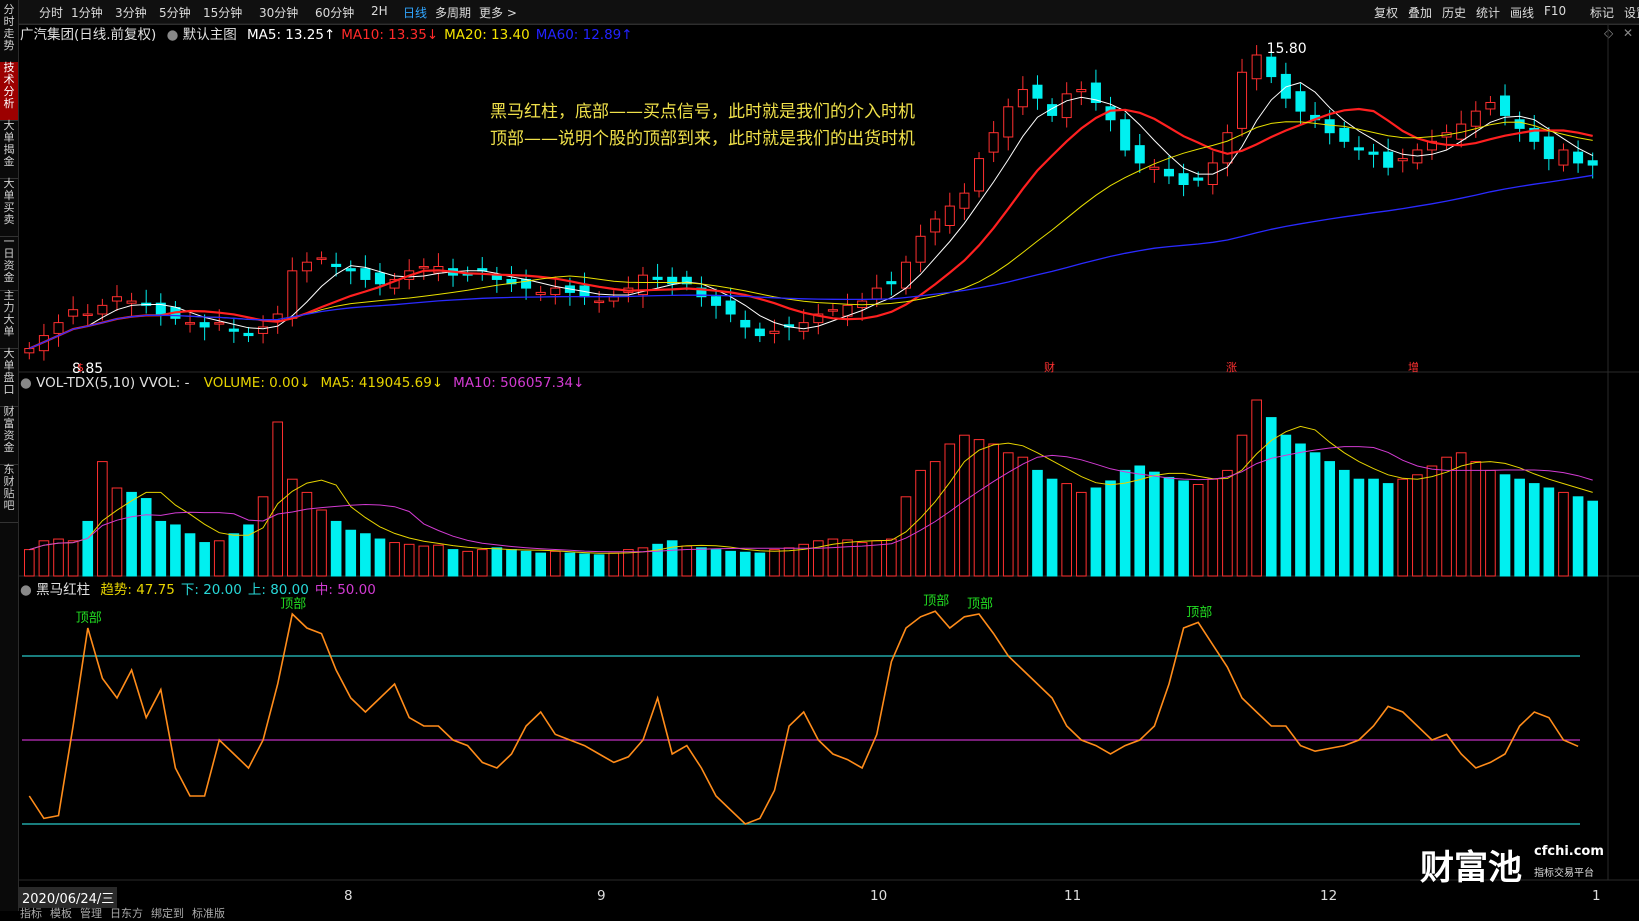  Describe the element at coordinates (601, 896) in the screenshot. I see `x-tick: 9` at that location.